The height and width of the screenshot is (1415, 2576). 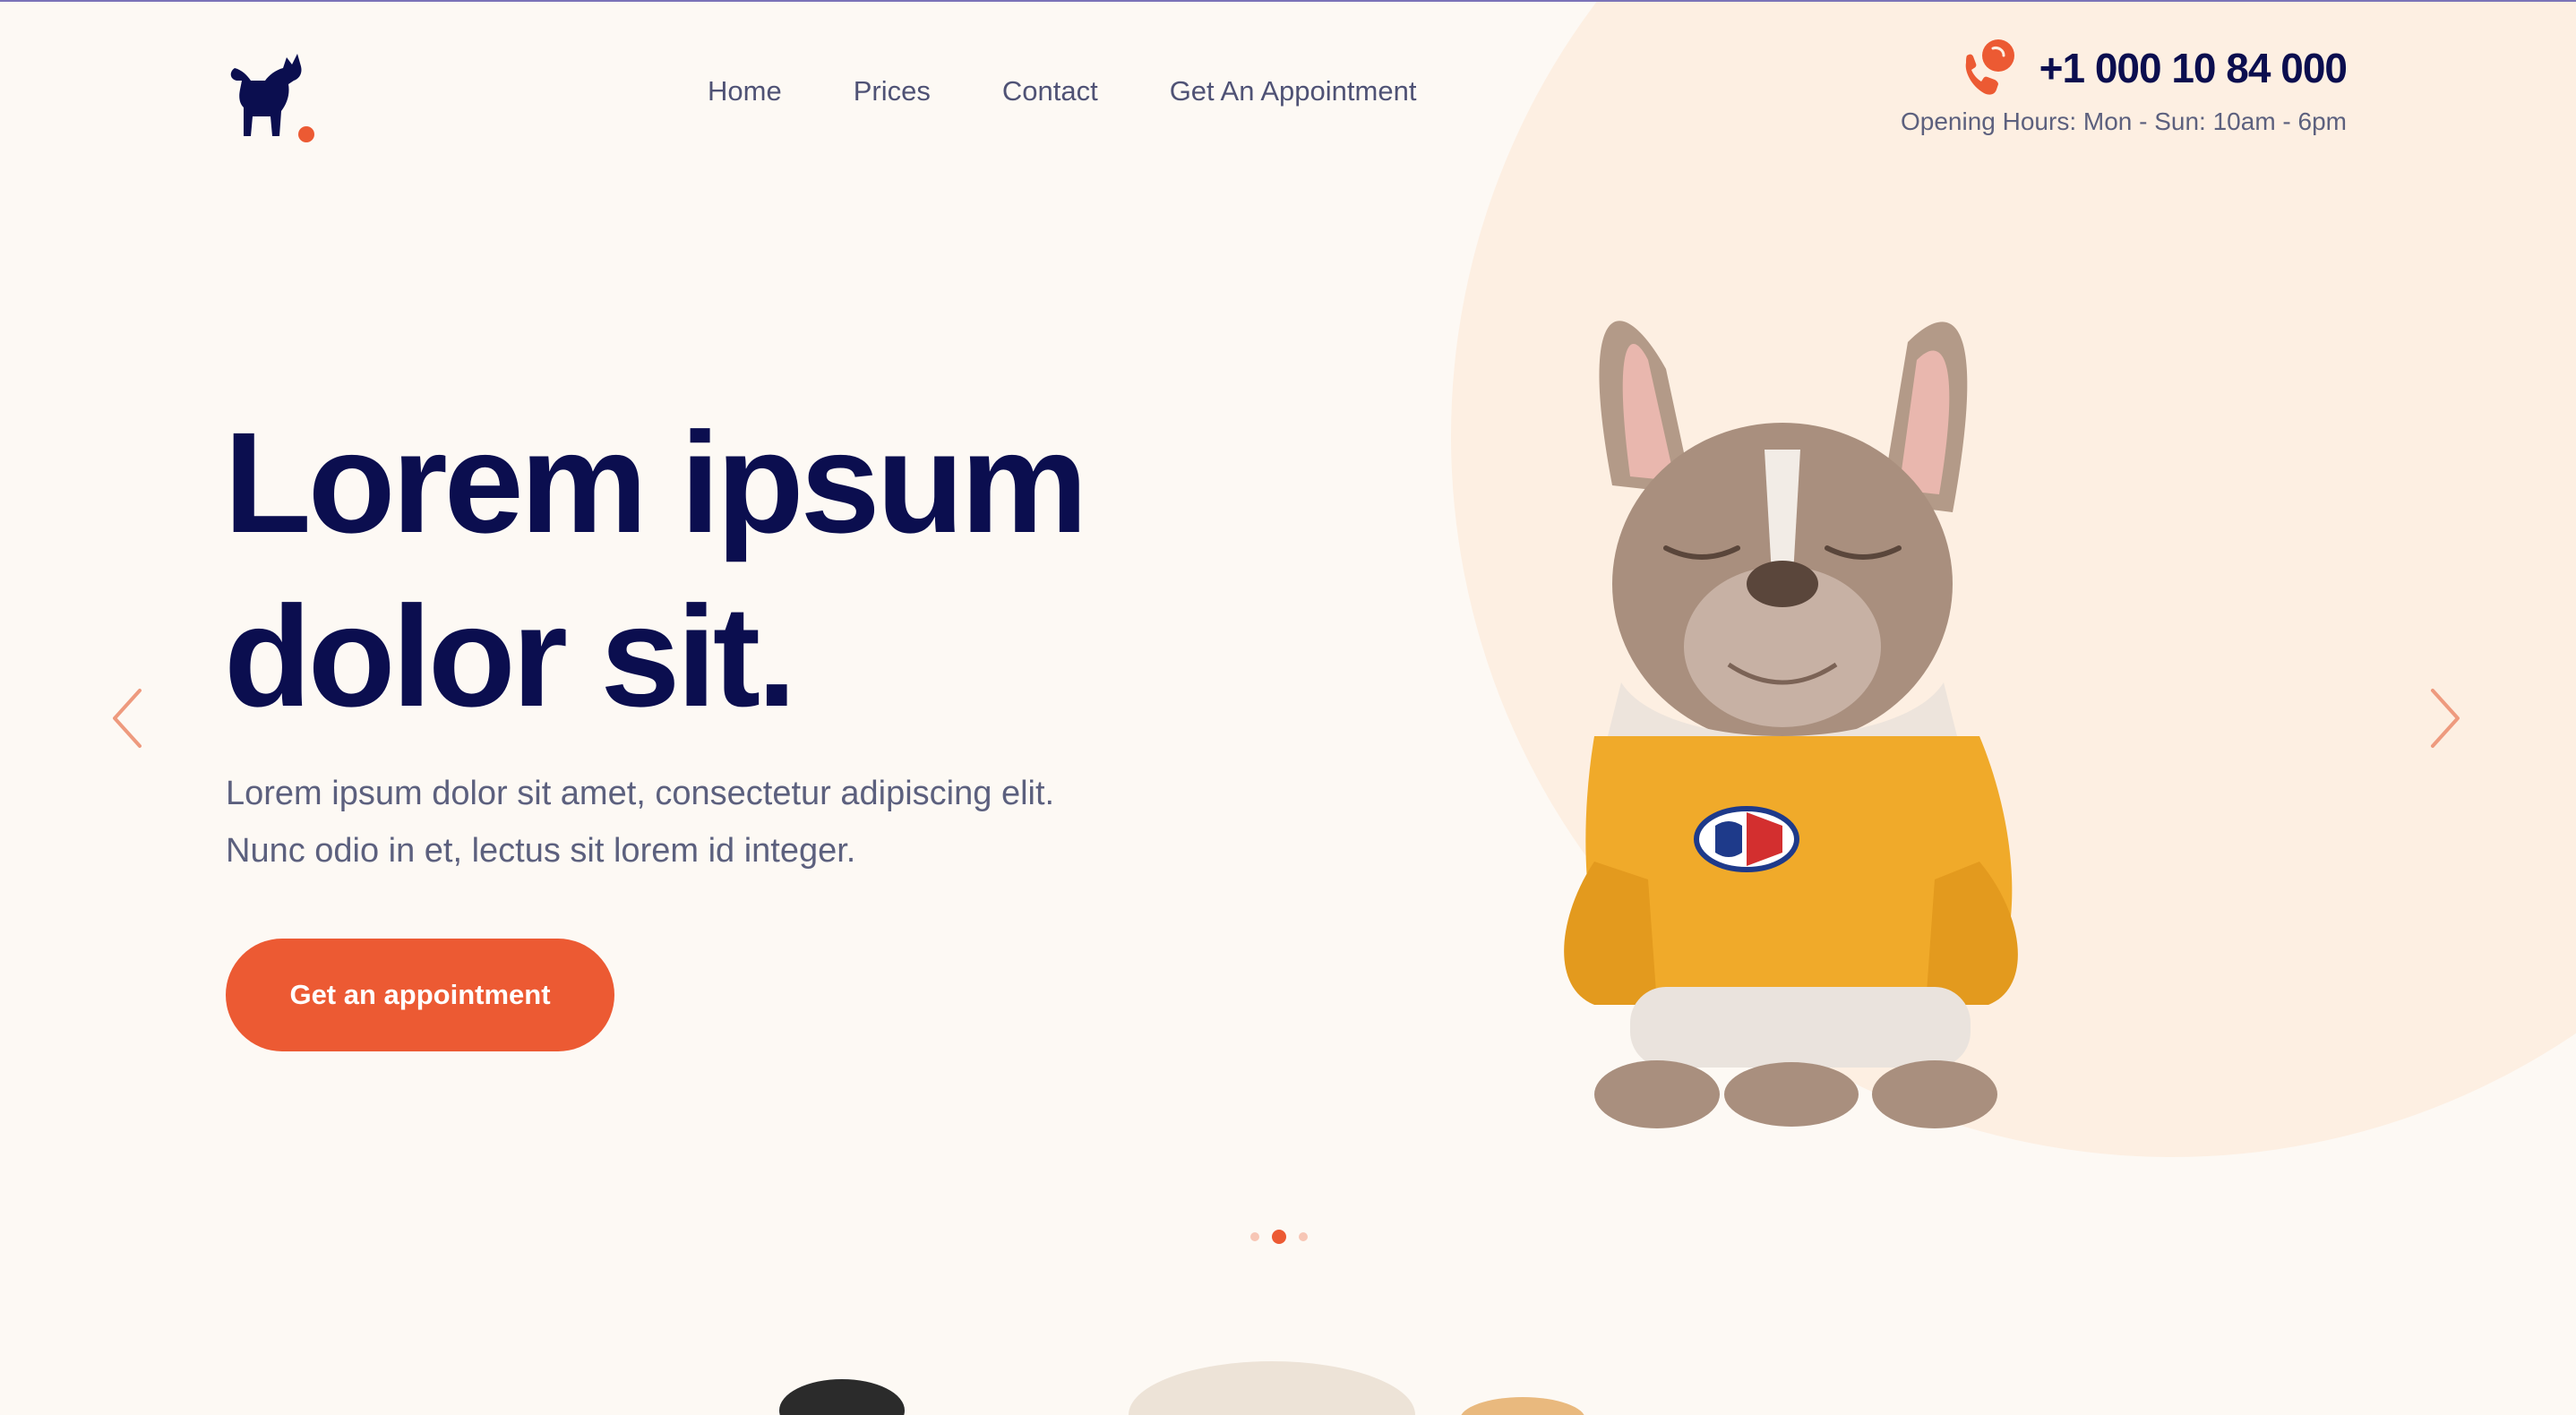 What do you see at coordinates (2445, 718) in the screenshot?
I see `chevron-right-icon` at bounding box center [2445, 718].